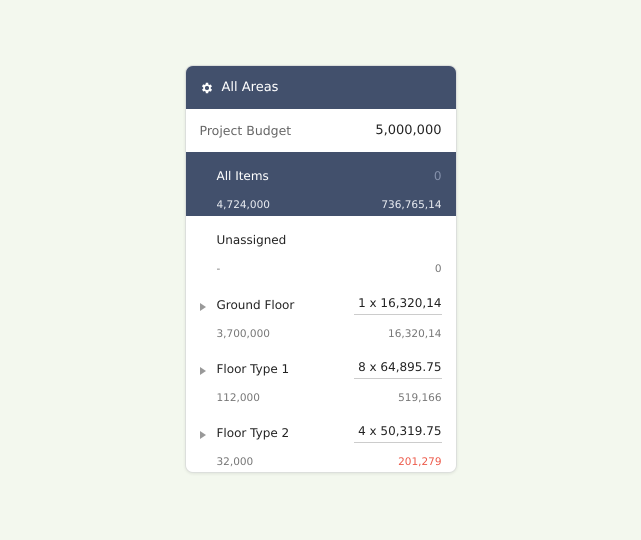 This screenshot has height=540, width=641. What do you see at coordinates (398, 305) in the screenshot?
I see `area-quantity: 1 x 16,320,14` at bounding box center [398, 305].